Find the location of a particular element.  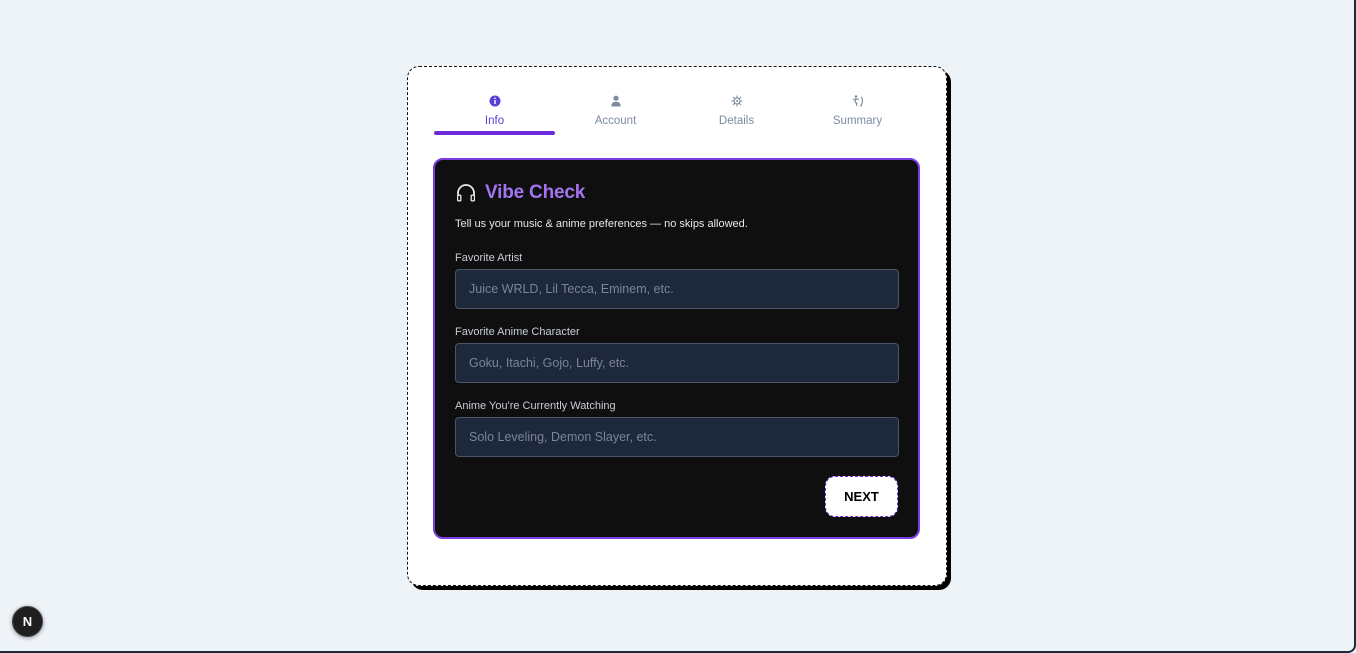

tab-label-summary: Summary is located at coordinates (857, 121).